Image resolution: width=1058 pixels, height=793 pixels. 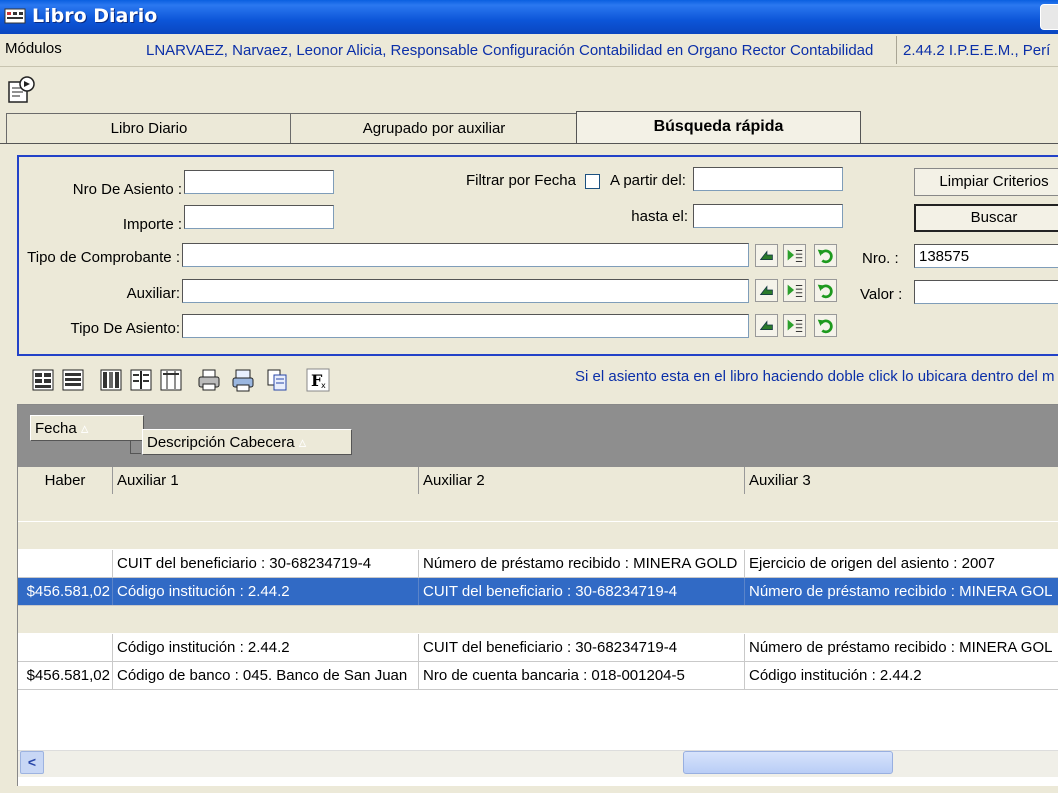 I want to click on nro-input: 138575, so click(x=986, y=256).